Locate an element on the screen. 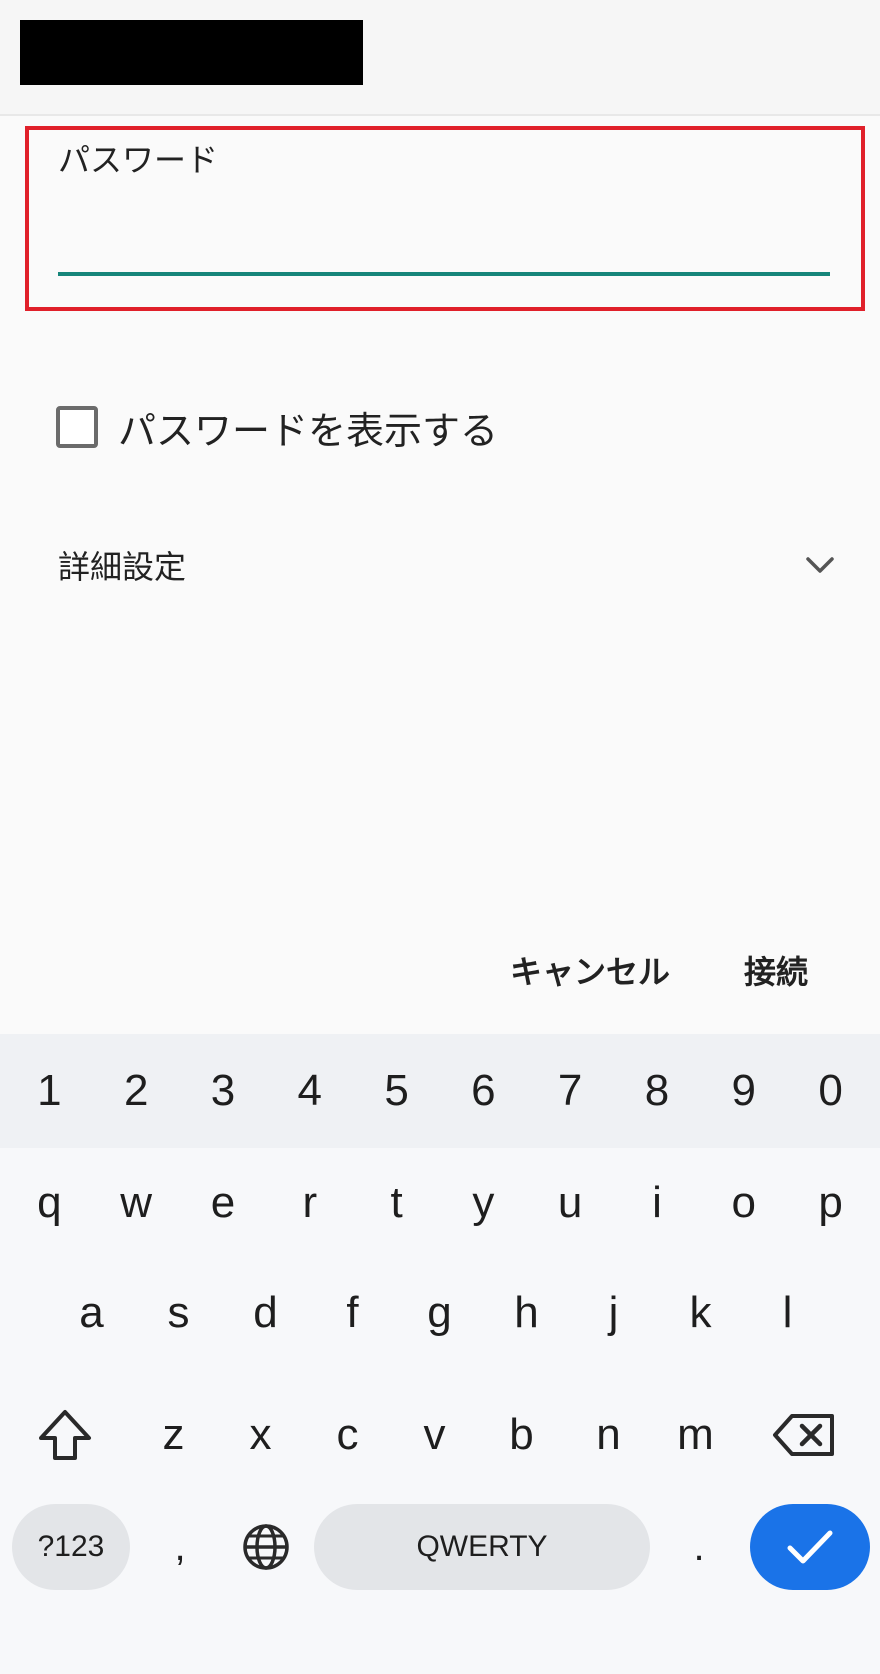  space-key: QWERTY is located at coordinates (482, 1547).